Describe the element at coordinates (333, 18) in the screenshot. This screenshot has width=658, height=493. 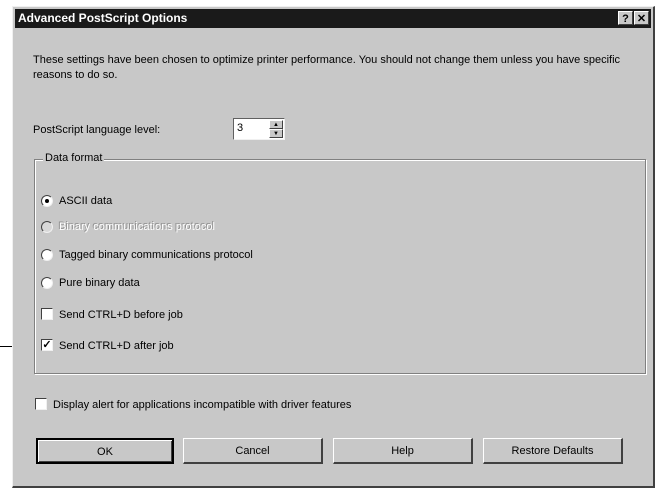
I see `title-bar: Advanced PostScript Options ? ✕` at that location.